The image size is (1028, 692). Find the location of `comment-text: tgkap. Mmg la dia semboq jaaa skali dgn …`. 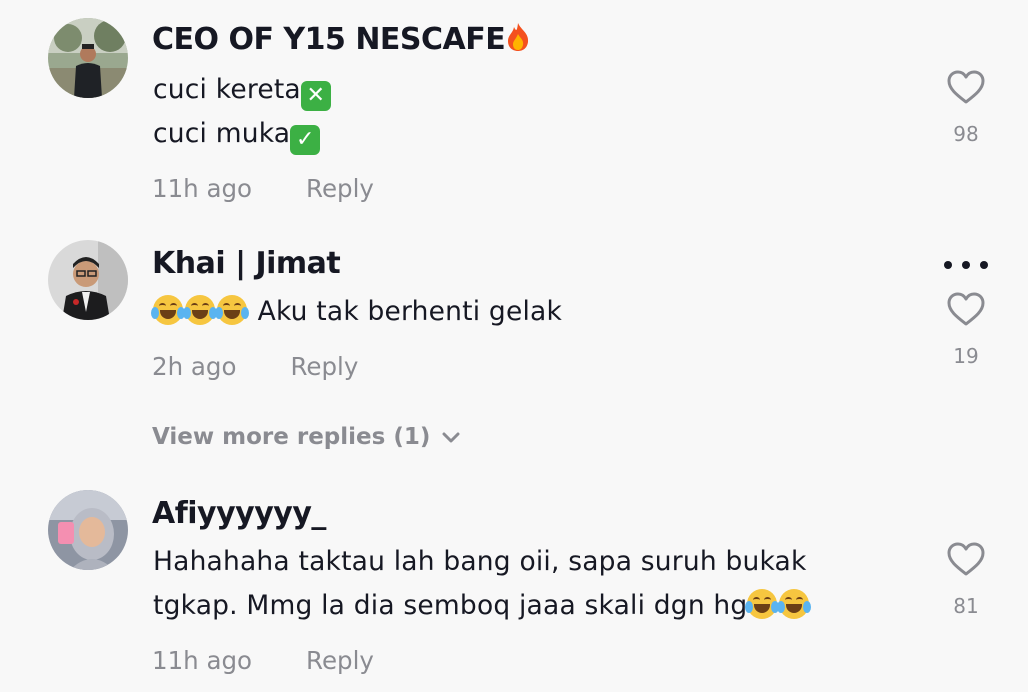

comment-text: tgkap. Mmg la dia semboq jaaa skali dgn … is located at coordinates (482, 605).